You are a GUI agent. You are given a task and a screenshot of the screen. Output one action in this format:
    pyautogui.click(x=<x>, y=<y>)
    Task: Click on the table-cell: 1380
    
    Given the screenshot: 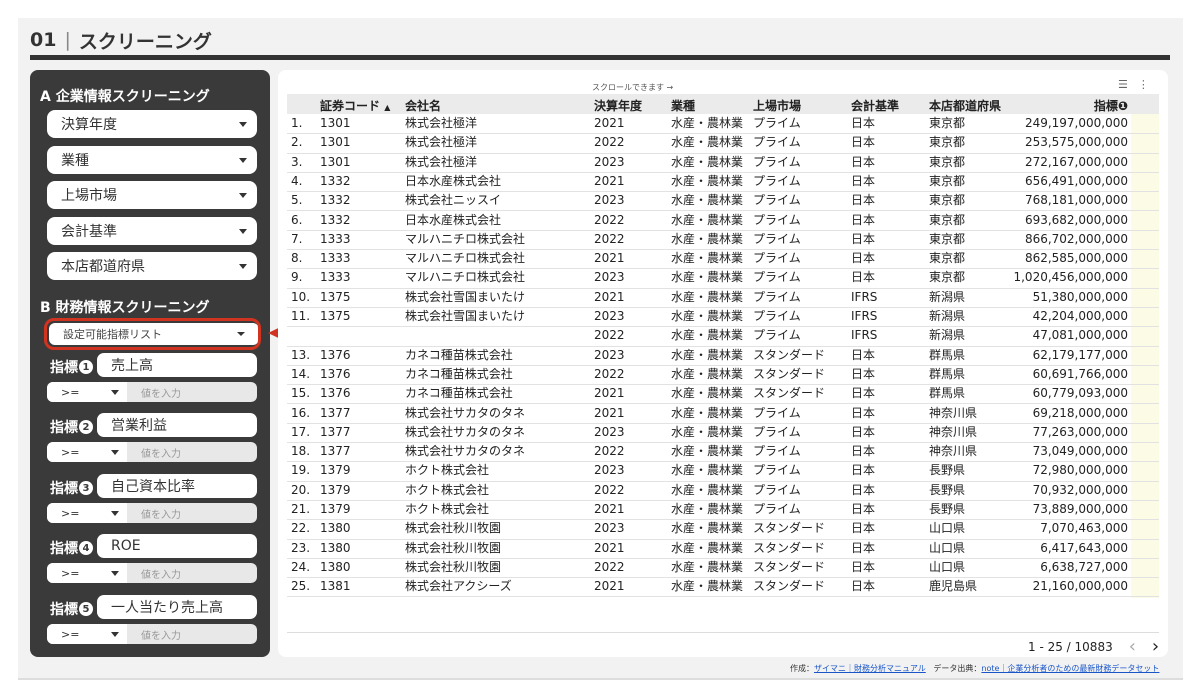 What is the action you would take?
    pyautogui.click(x=335, y=566)
    